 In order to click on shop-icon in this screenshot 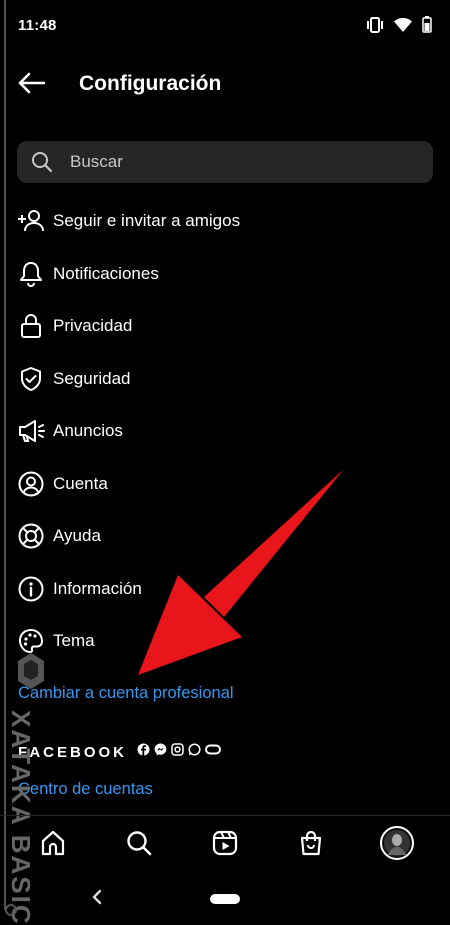, I will do `click(311, 845)`.